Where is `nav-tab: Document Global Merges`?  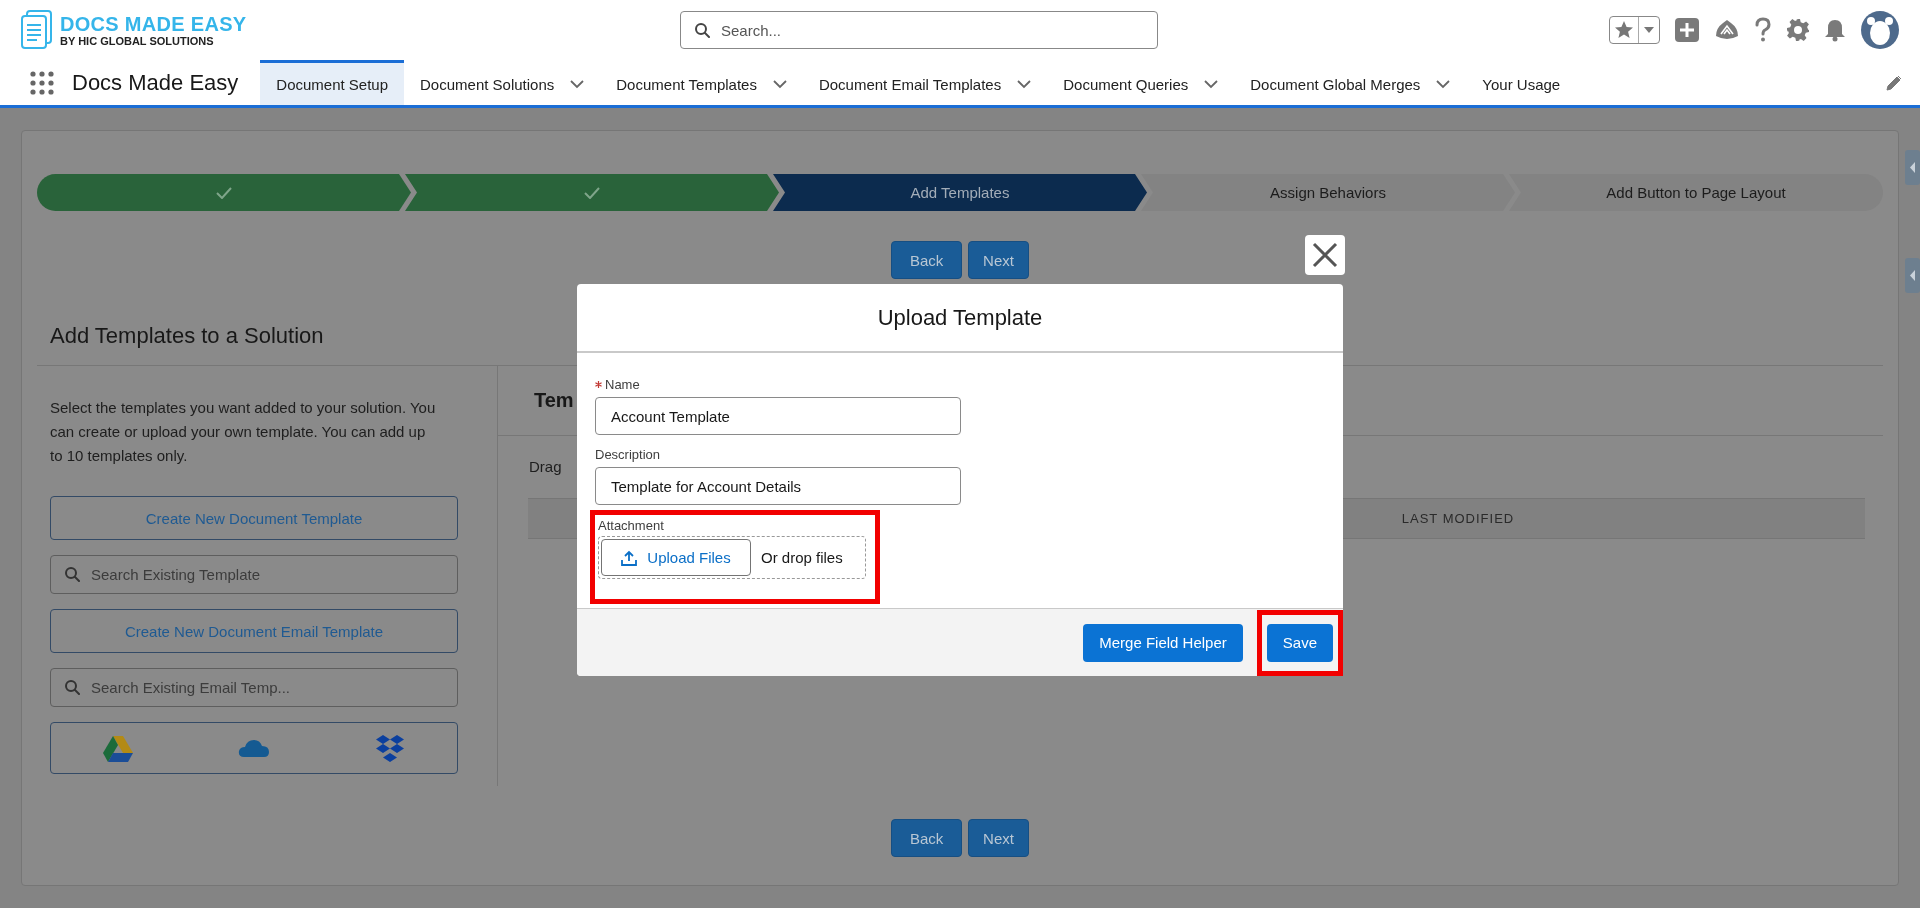 nav-tab: Document Global Merges is located at coordinates (1350, 82).